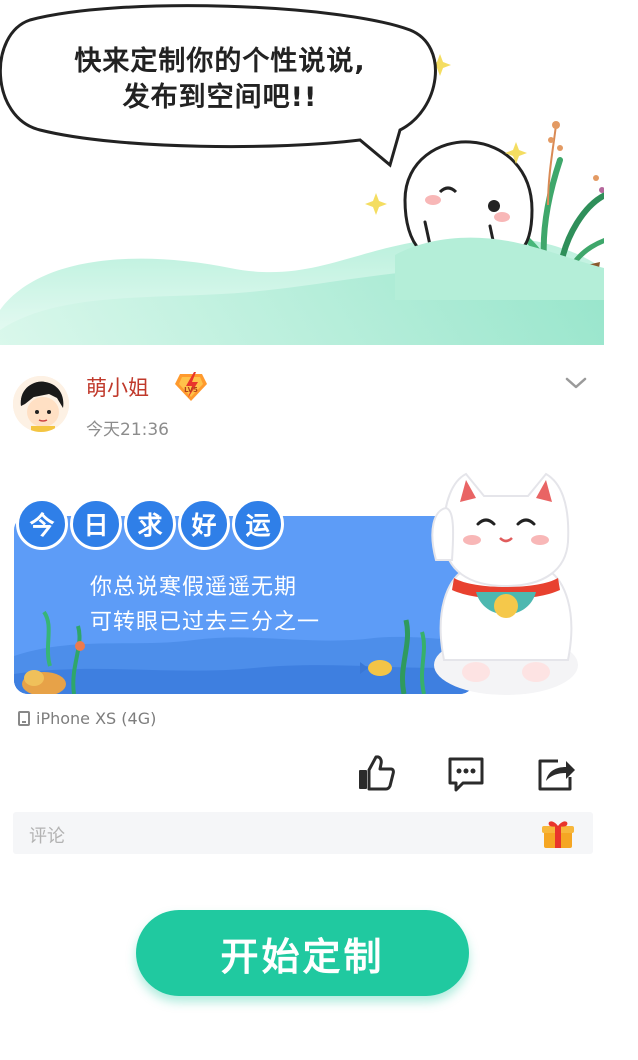 The image size is (638, 1060). I want to click on avatar-image, so click(41, 404).